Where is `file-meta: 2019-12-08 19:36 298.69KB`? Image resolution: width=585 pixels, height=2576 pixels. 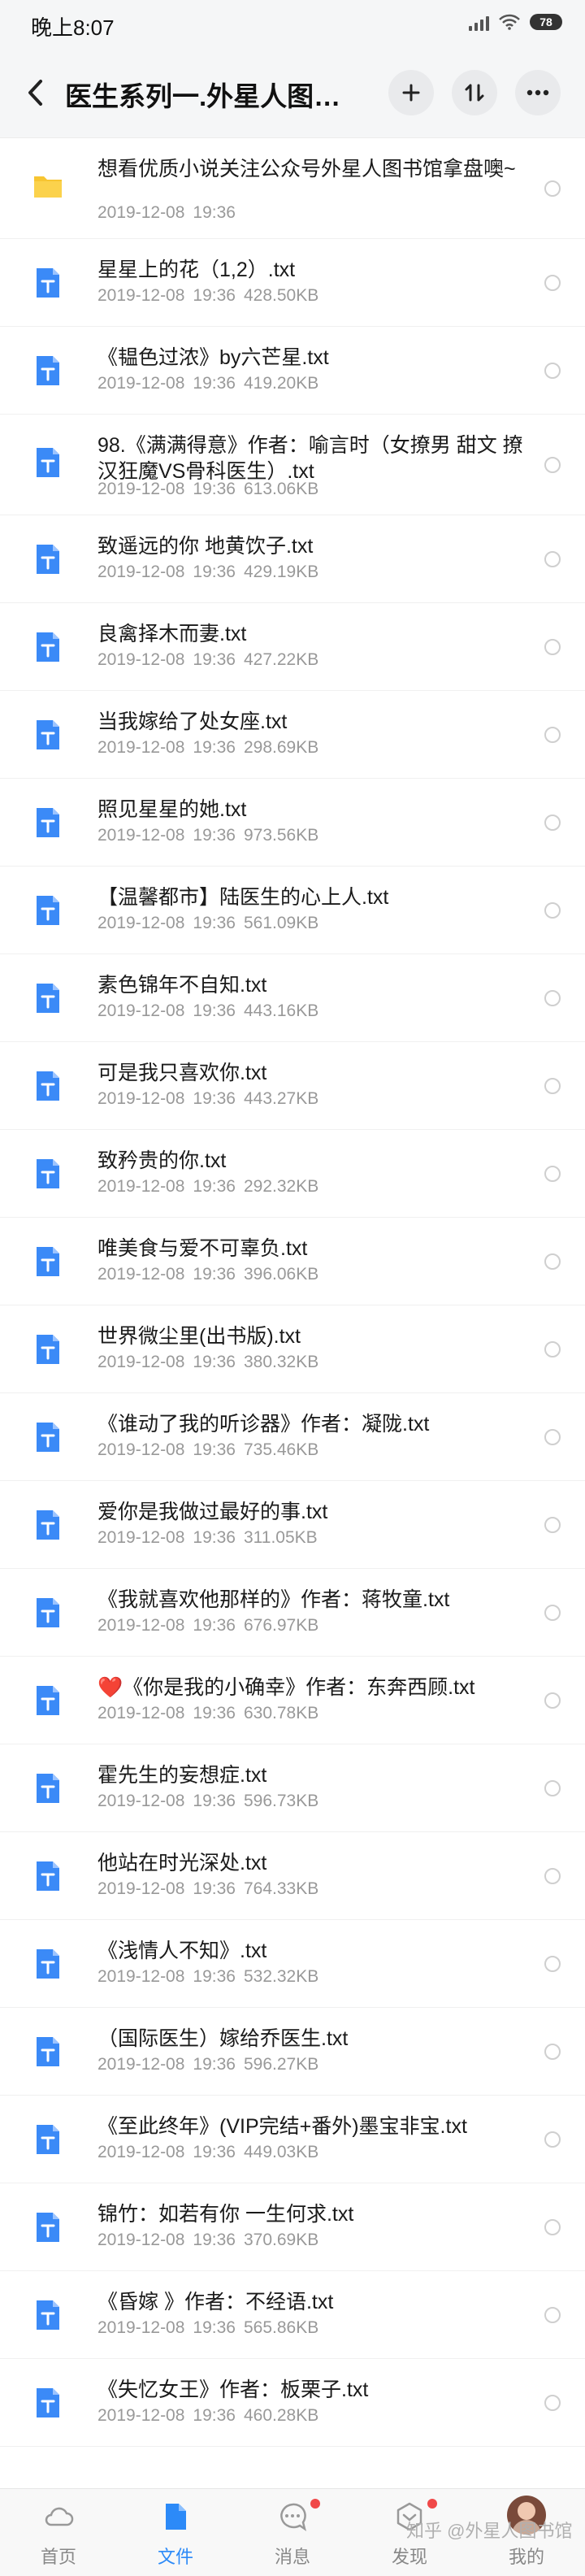 file-meta: 2019-12-08 19:36 298.69KB is located at coordinates (208, 748).